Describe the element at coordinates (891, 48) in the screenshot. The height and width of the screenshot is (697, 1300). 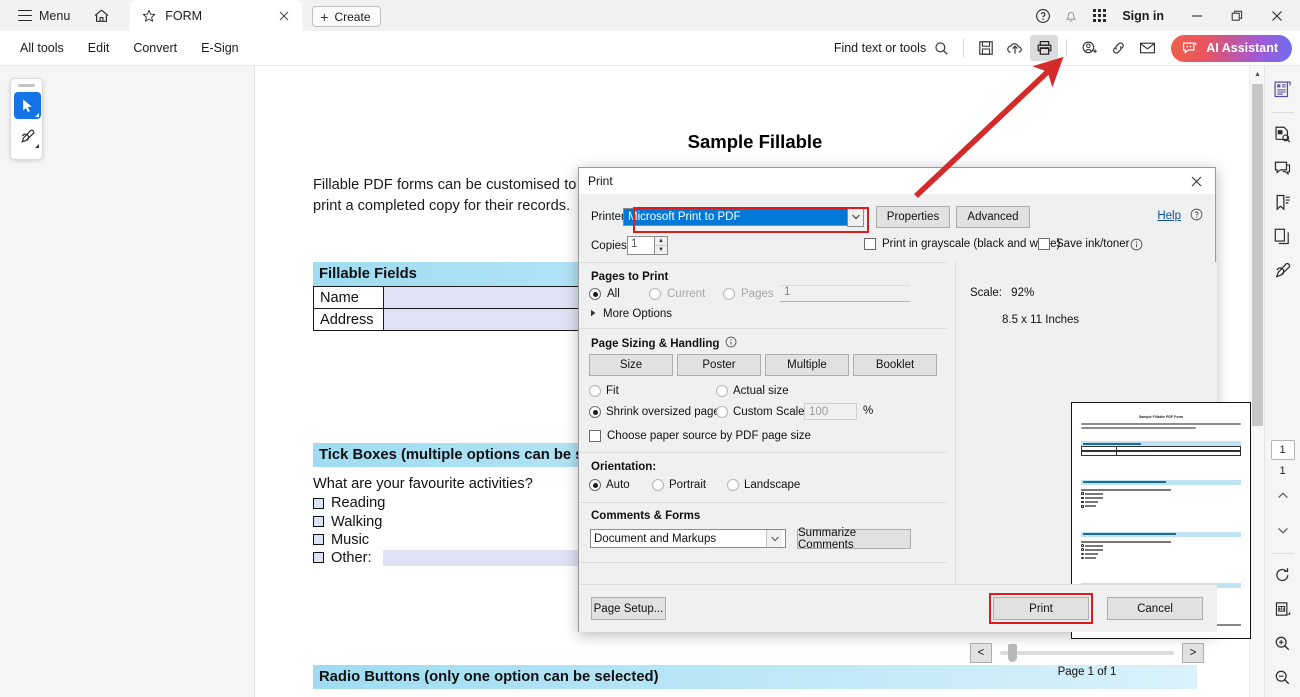
I see `find-input: Find text or tools` at that location.